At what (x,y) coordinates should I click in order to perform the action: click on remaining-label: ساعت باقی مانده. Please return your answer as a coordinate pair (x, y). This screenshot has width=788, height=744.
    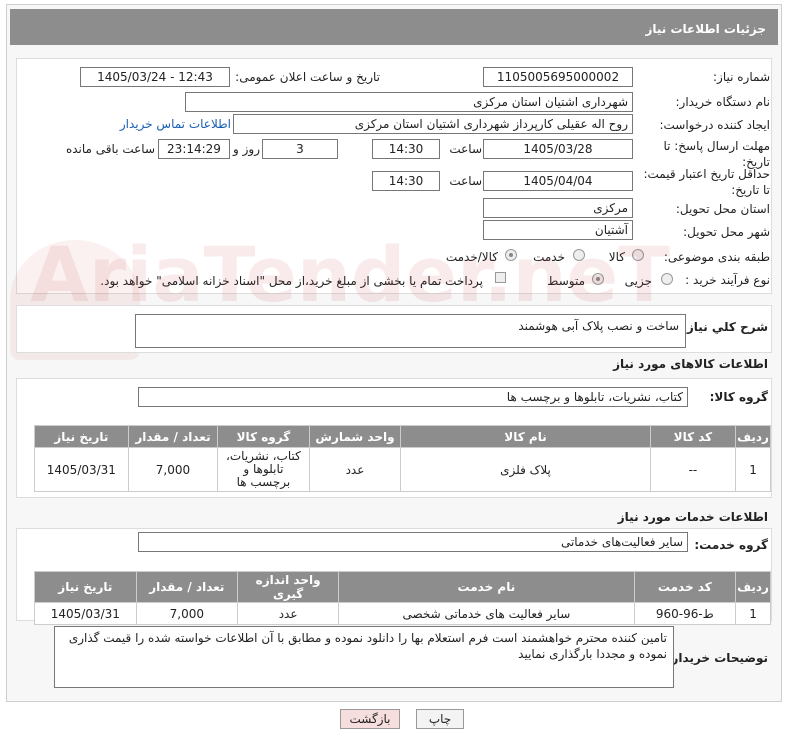
    Looking at the image, I should click on (110, 149).